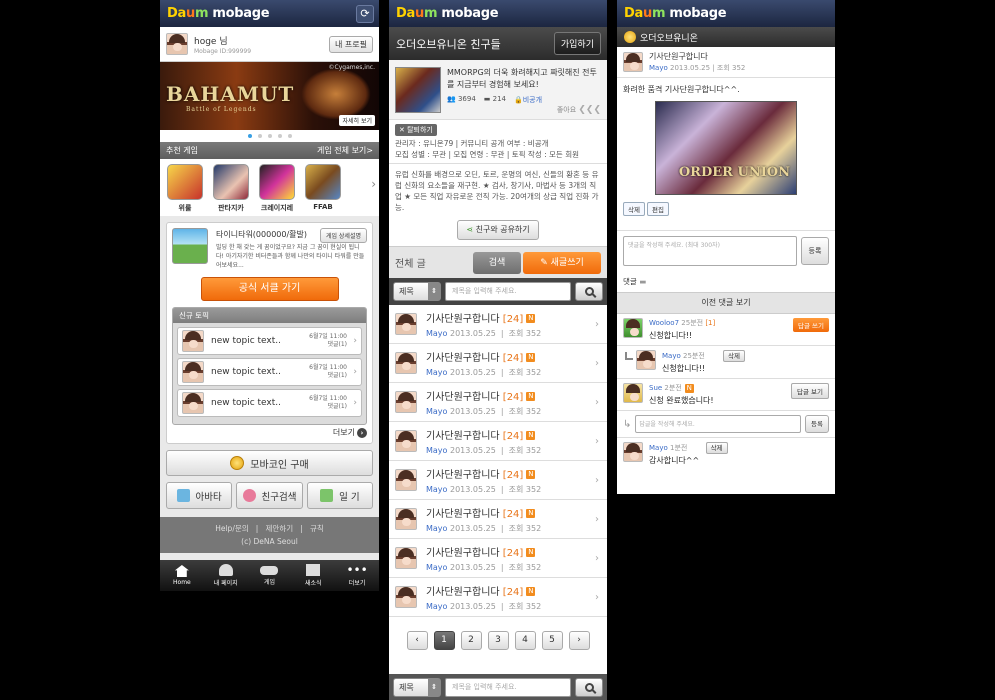 The width and height of the screenshot is (995, 700). What do you see at coordinates (416, 130) in the screenshot?
I see `leave-button: ✕ 탈퇴하기` at bounding box center [416, 130].